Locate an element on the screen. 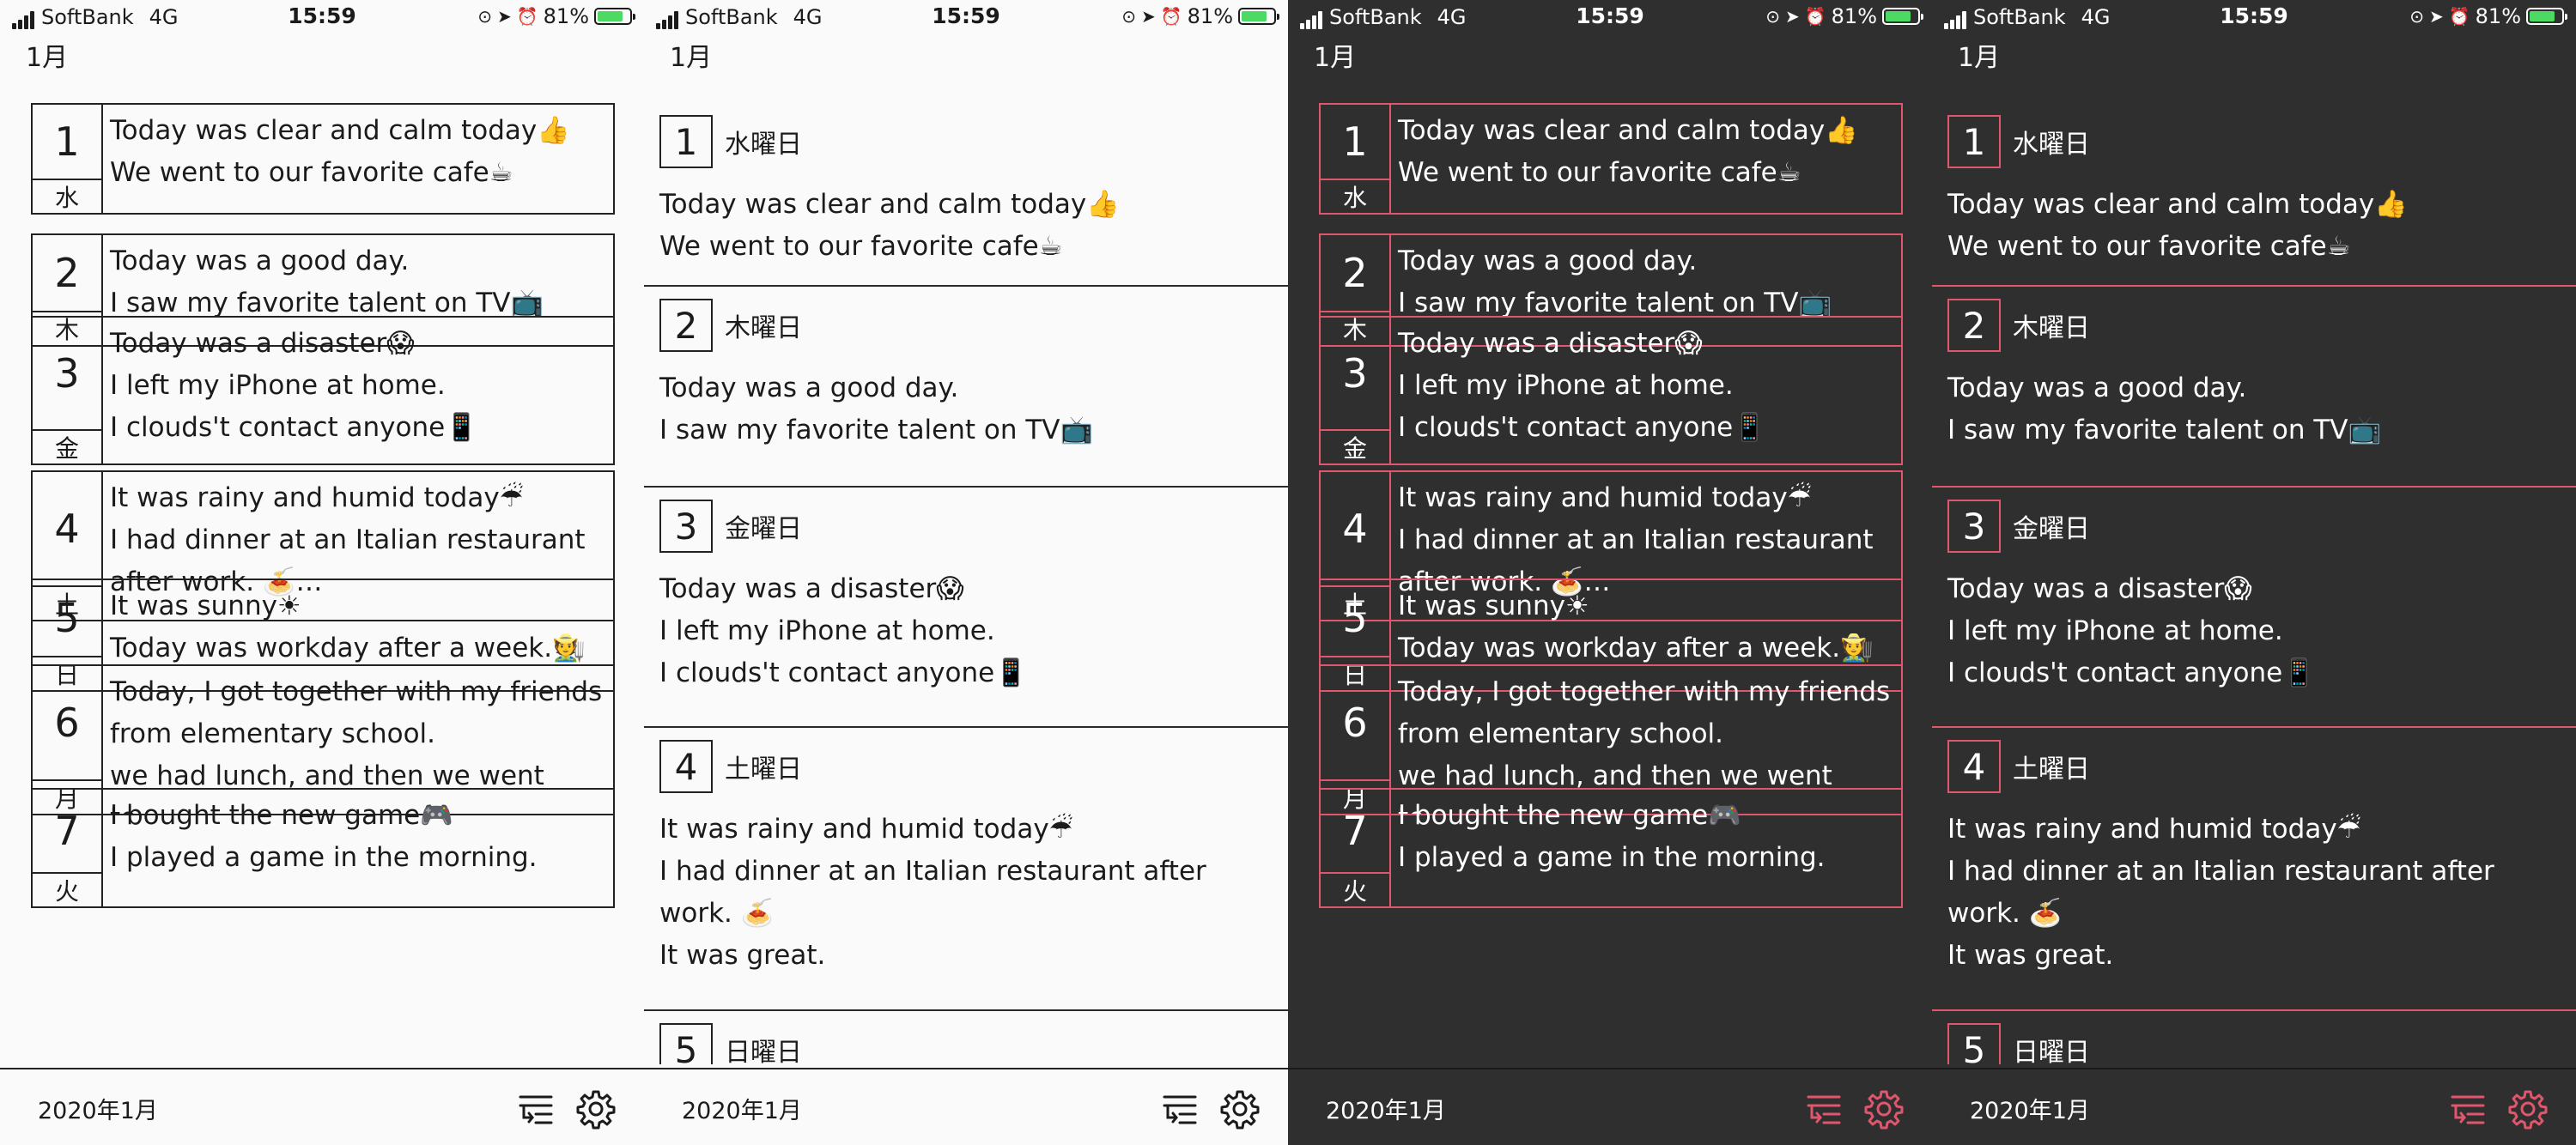  weekday-label: 水曜日 is located at coordinates (764, 145).